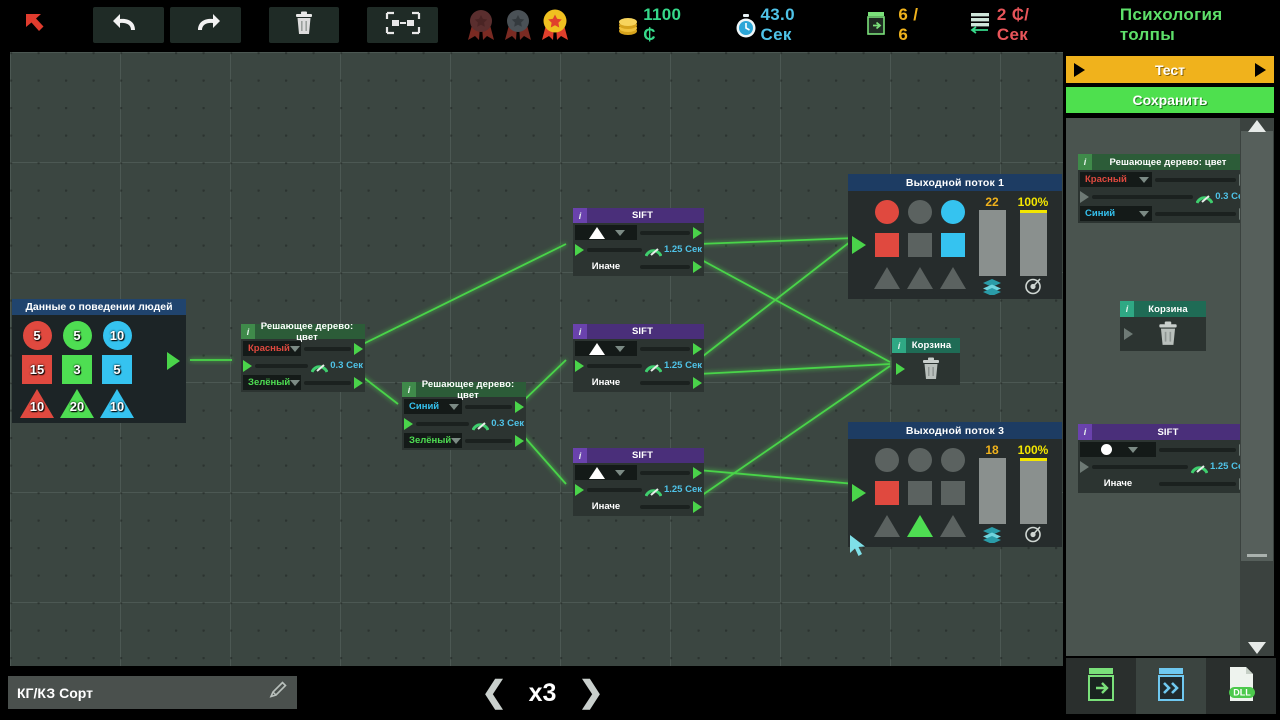 This screenshot has height=720, width=1280. What do you see at coordinates (1106, 449) in the screenshot?
I see `circle-shape` at bounding box center [1106, 449].